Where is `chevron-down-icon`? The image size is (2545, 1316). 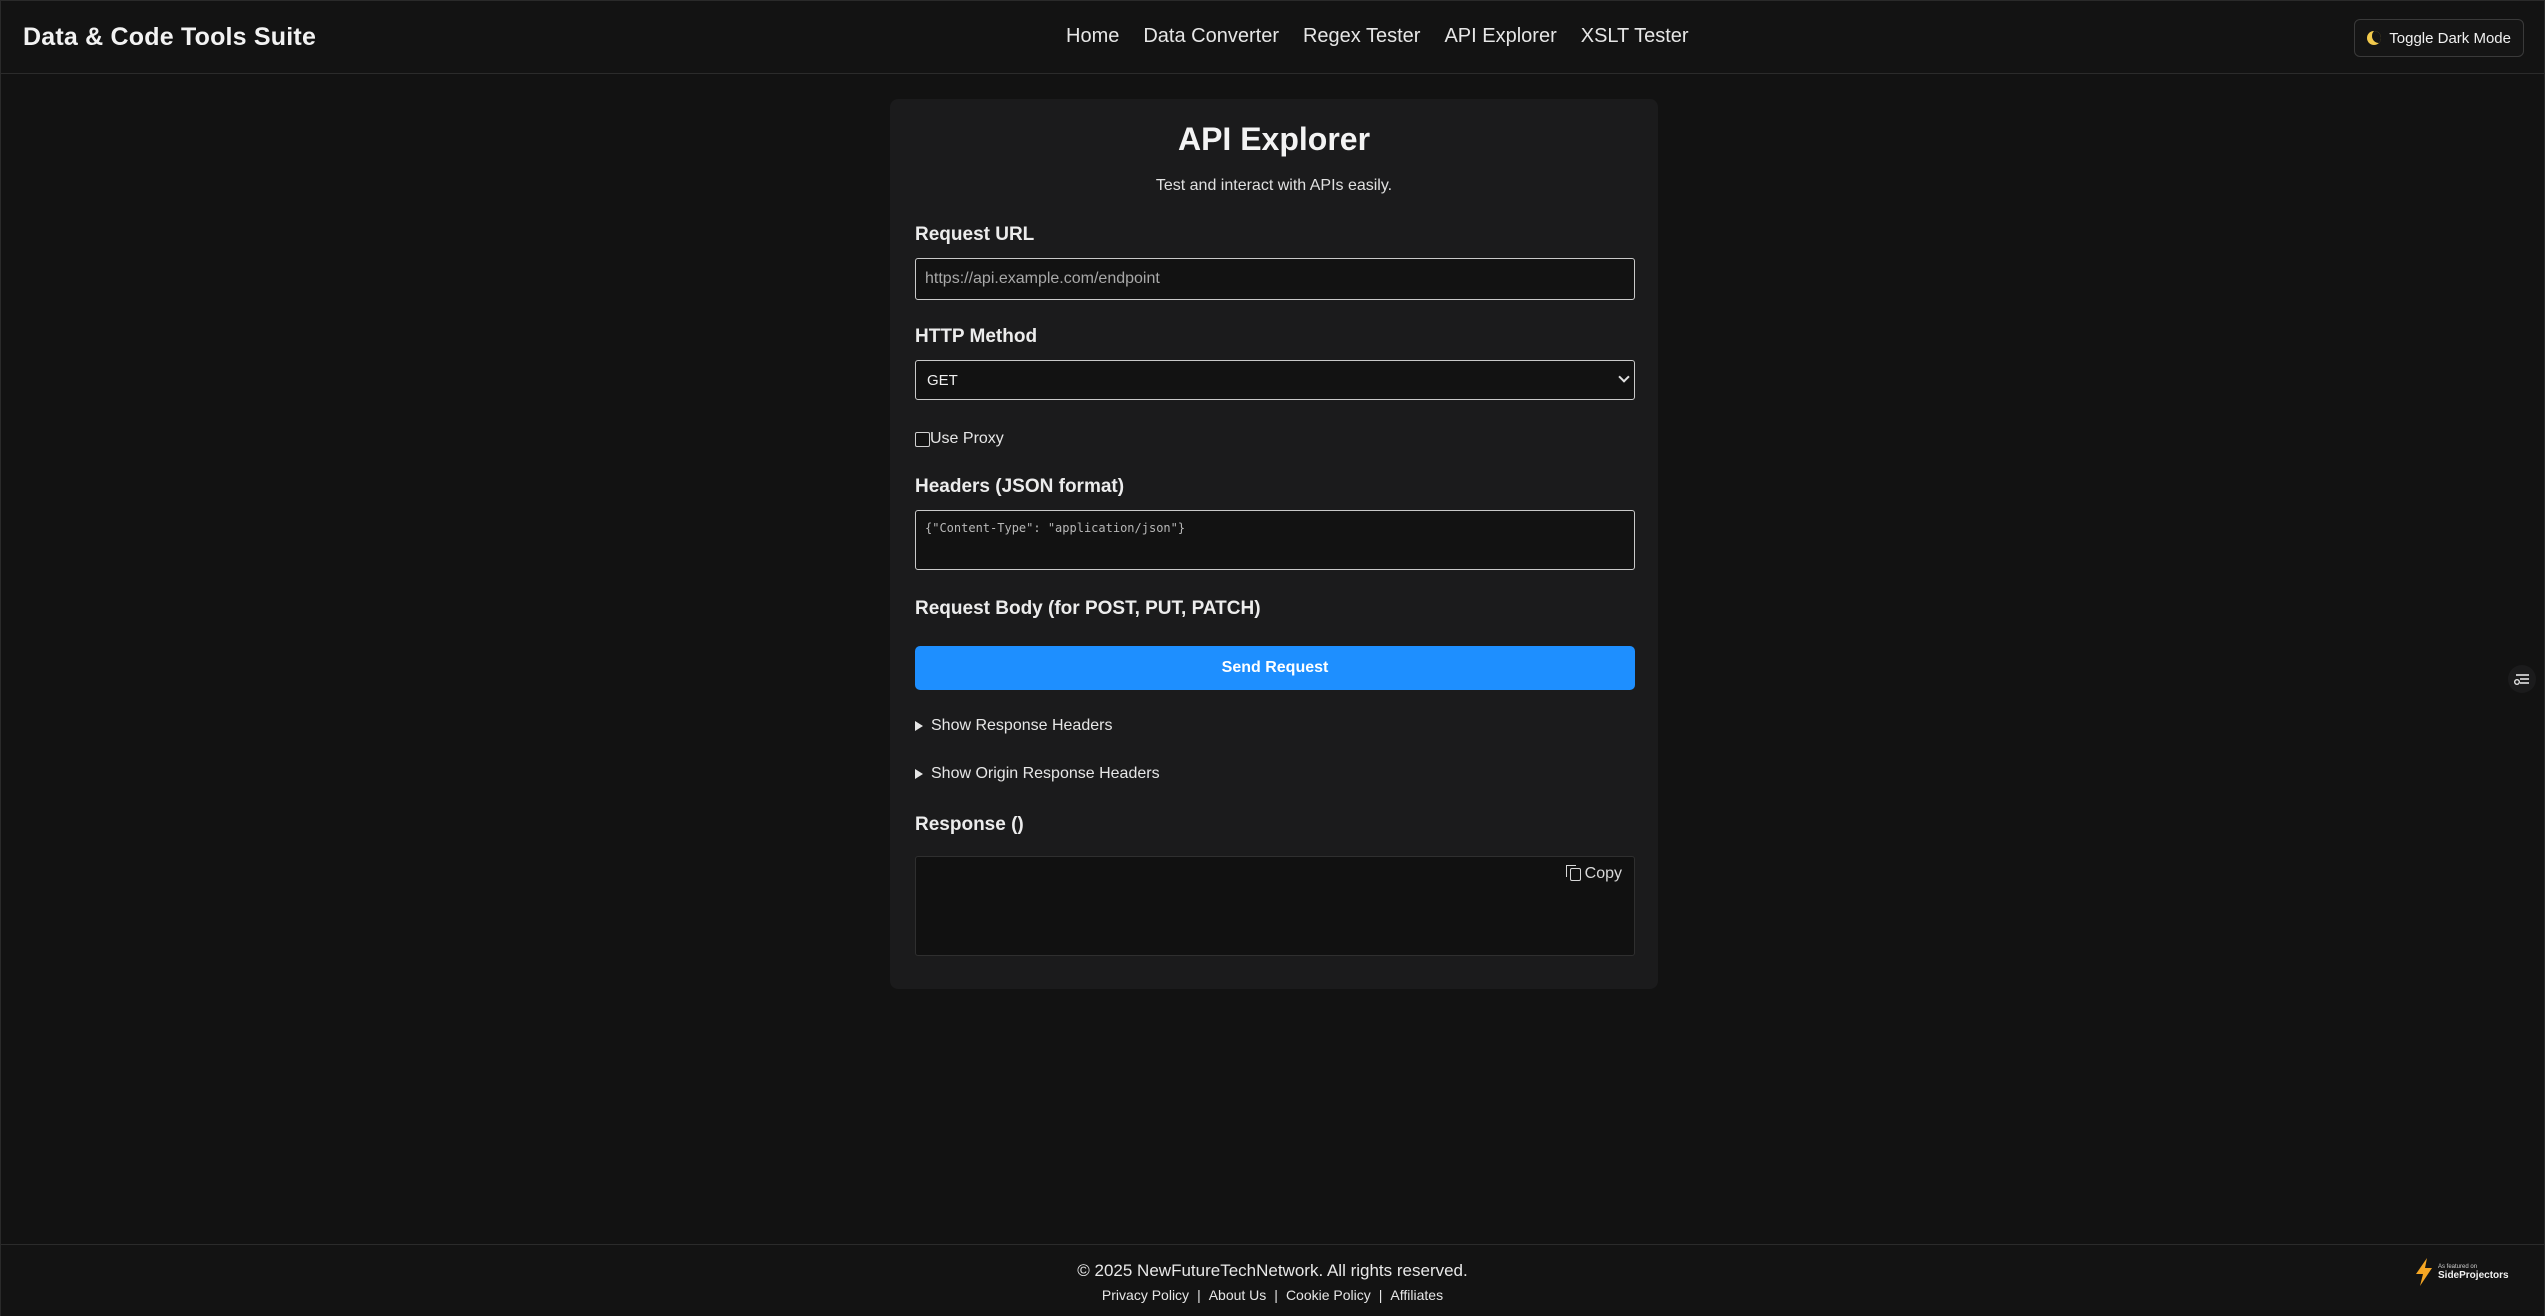 chevron-down-icon is located at coordinates (1624, 377).